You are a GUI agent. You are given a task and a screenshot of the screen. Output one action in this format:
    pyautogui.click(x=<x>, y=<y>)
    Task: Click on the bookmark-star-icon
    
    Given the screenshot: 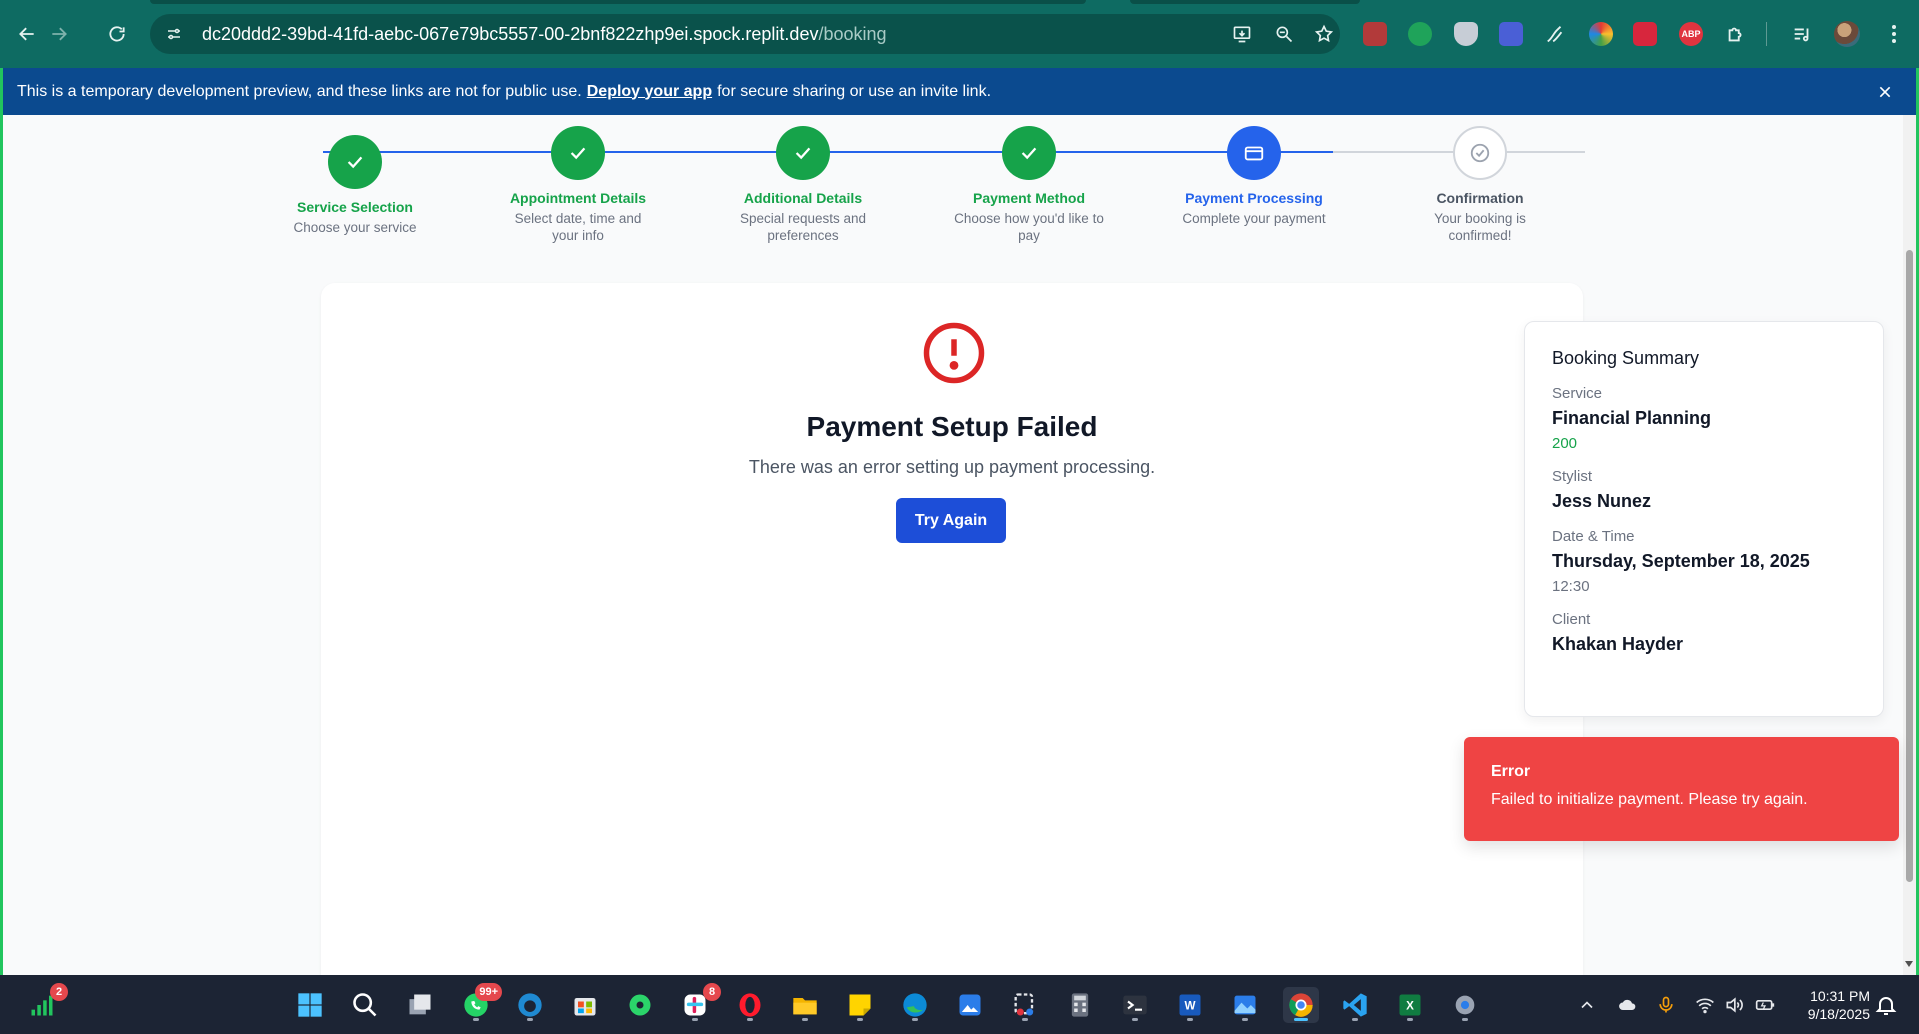 What is the action you would take?
    pyautogui.click(x=1324, y=34)
    